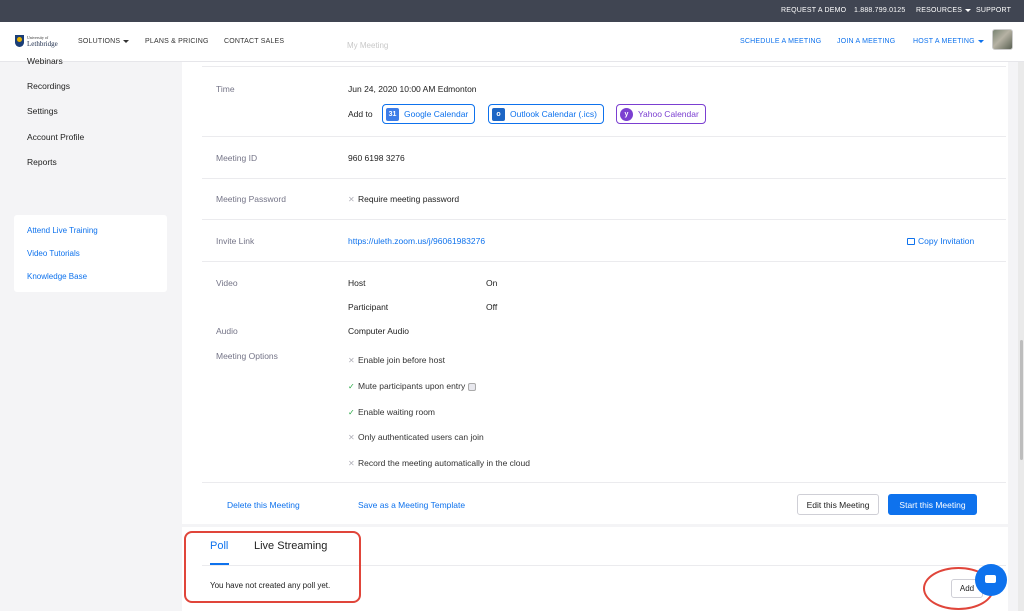 The width and height of the screenshot is (1024, 611). I want to click on outlook-calendar-label: Outlook Calendar (.ics), so click(553, 114).